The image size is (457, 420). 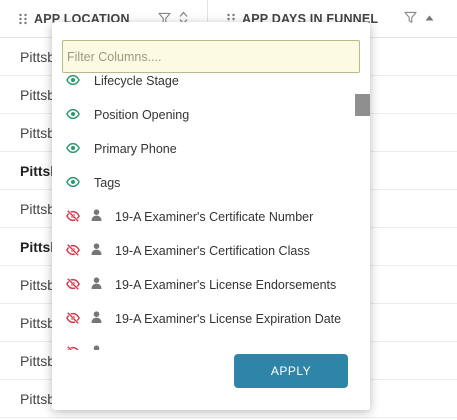 What do you see at coordinates (226, 285) in the screenshot?
I see `column-option-label: 19-A Examiner's License Endorsements` at bounding box center [226, 285].